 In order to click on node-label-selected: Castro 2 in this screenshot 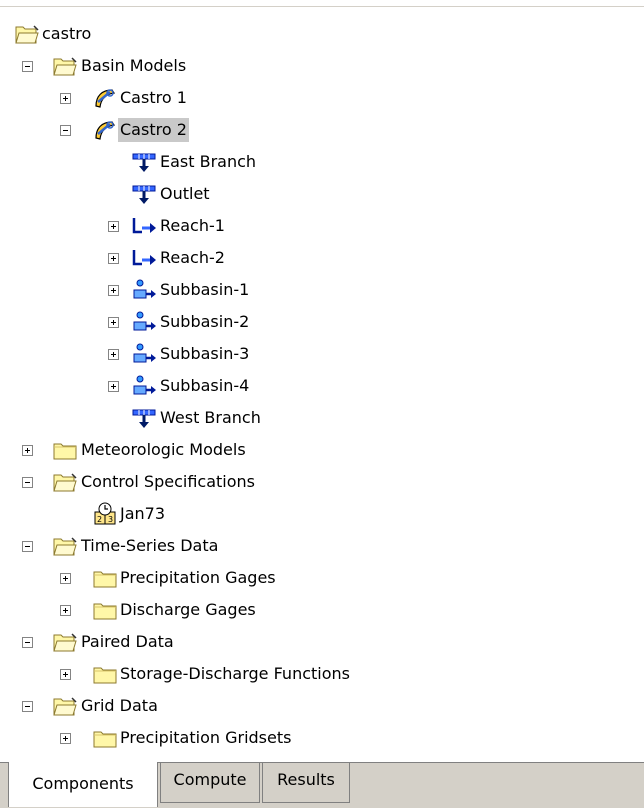, I will do `click(153, 130)`.